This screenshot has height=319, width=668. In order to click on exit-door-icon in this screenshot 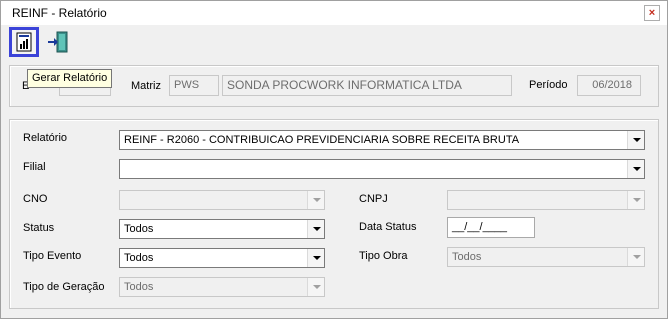, I will do `click(58, 42)`.